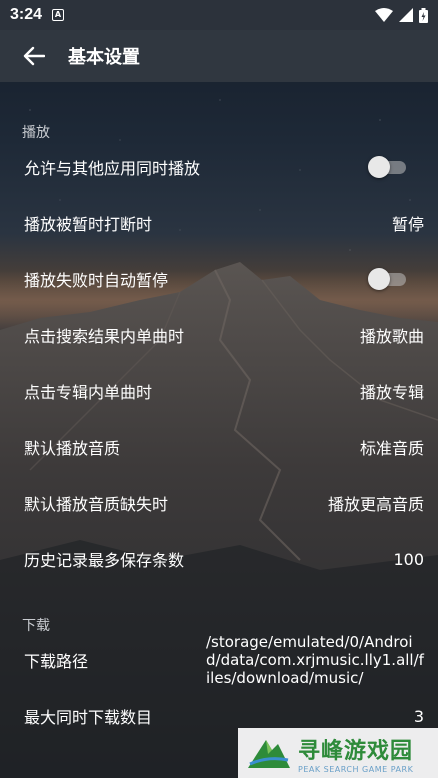 The image size is (438, 778). What do you see at coordinates (391, 448) in the screenshot?
I see `setting-value: 标准音质` at bounding box center [391, 448].